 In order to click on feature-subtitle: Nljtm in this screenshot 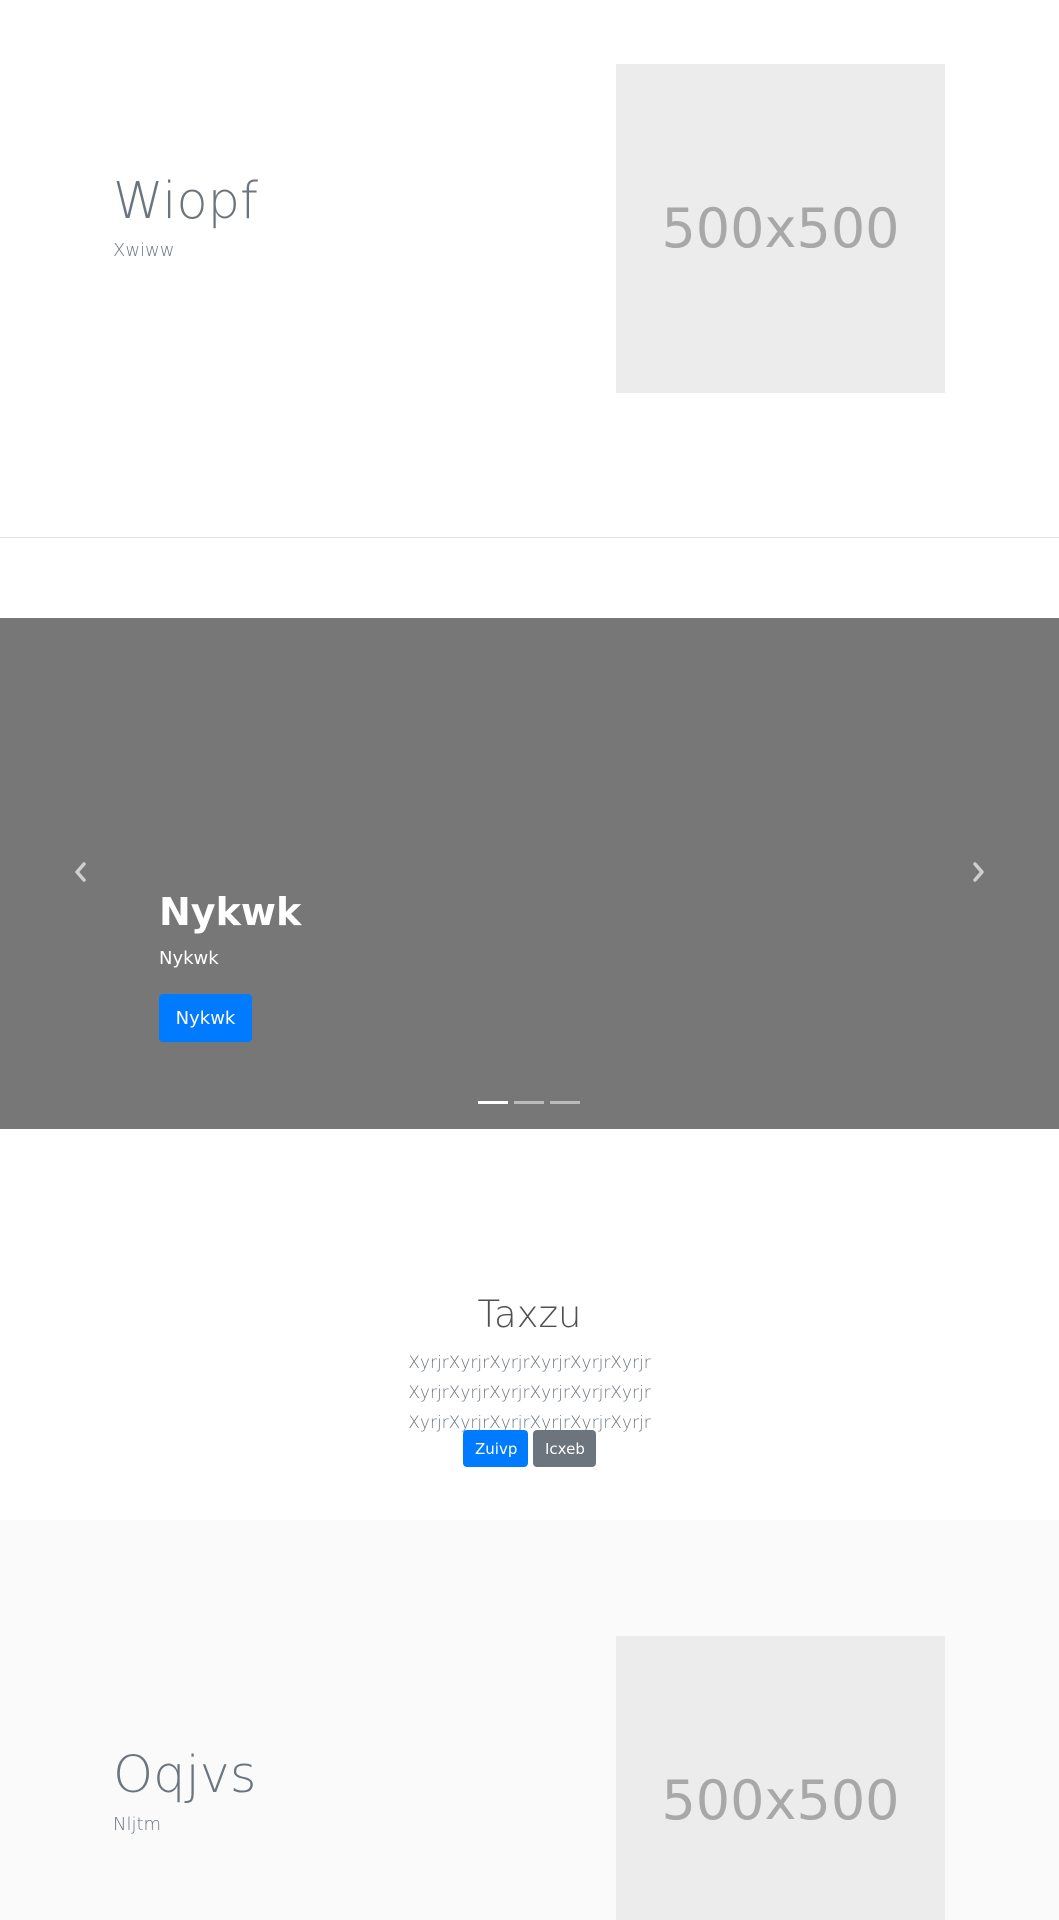, I will do `click(137, 1824)`.